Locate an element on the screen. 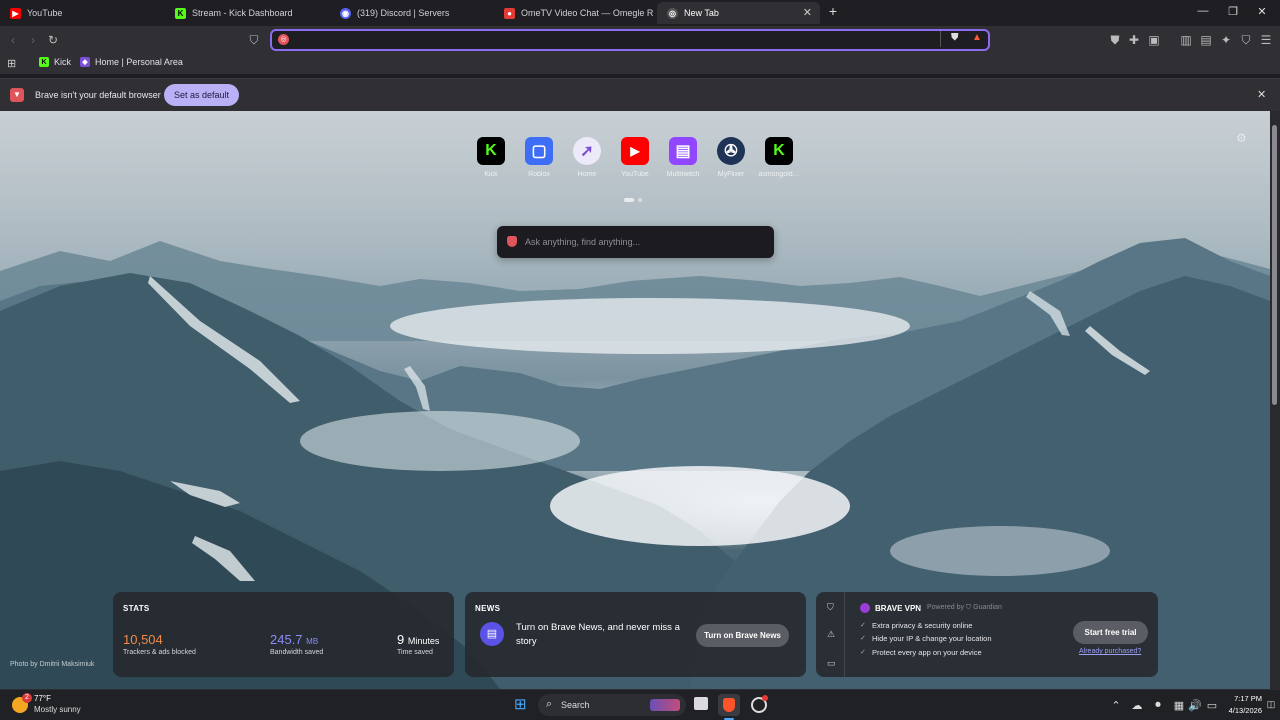 The image size is (1280, 720). tab-discord: ◉ (319) Discord | Servers is located at coordinates (412, 13).